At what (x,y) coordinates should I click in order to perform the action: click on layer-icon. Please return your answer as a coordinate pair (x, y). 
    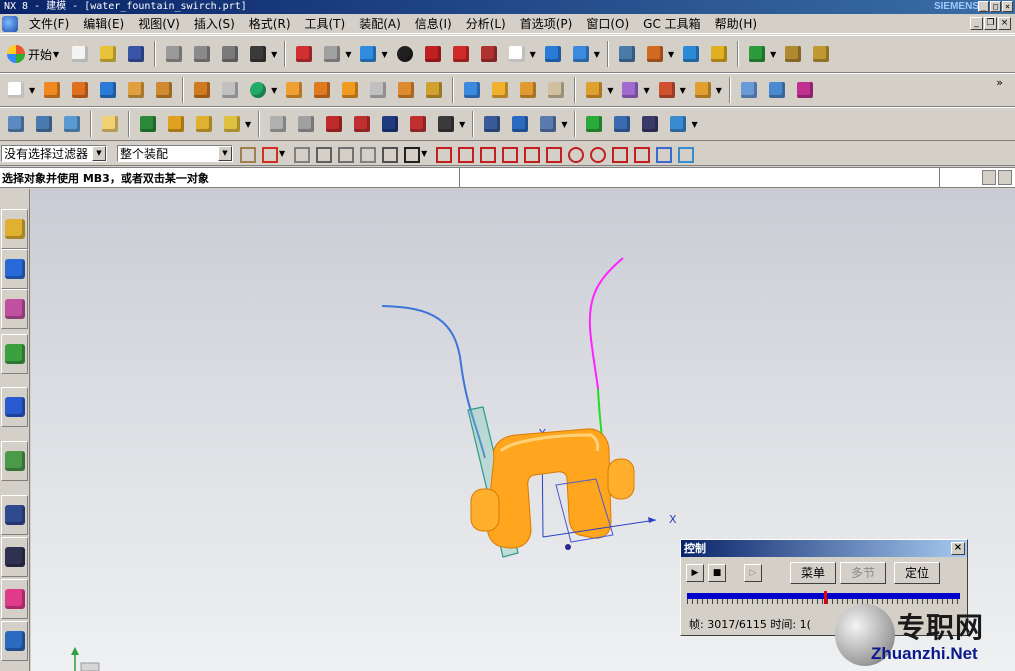
    Looking at the image, I should click on (44, 124).